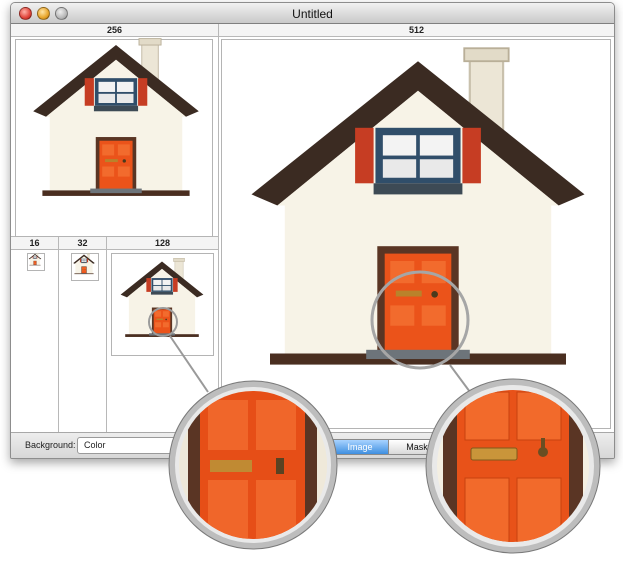 Image resolution: width=623 pixels, height=580 pixels. I want to click on large-magnifier-ring, so click(420, 320).